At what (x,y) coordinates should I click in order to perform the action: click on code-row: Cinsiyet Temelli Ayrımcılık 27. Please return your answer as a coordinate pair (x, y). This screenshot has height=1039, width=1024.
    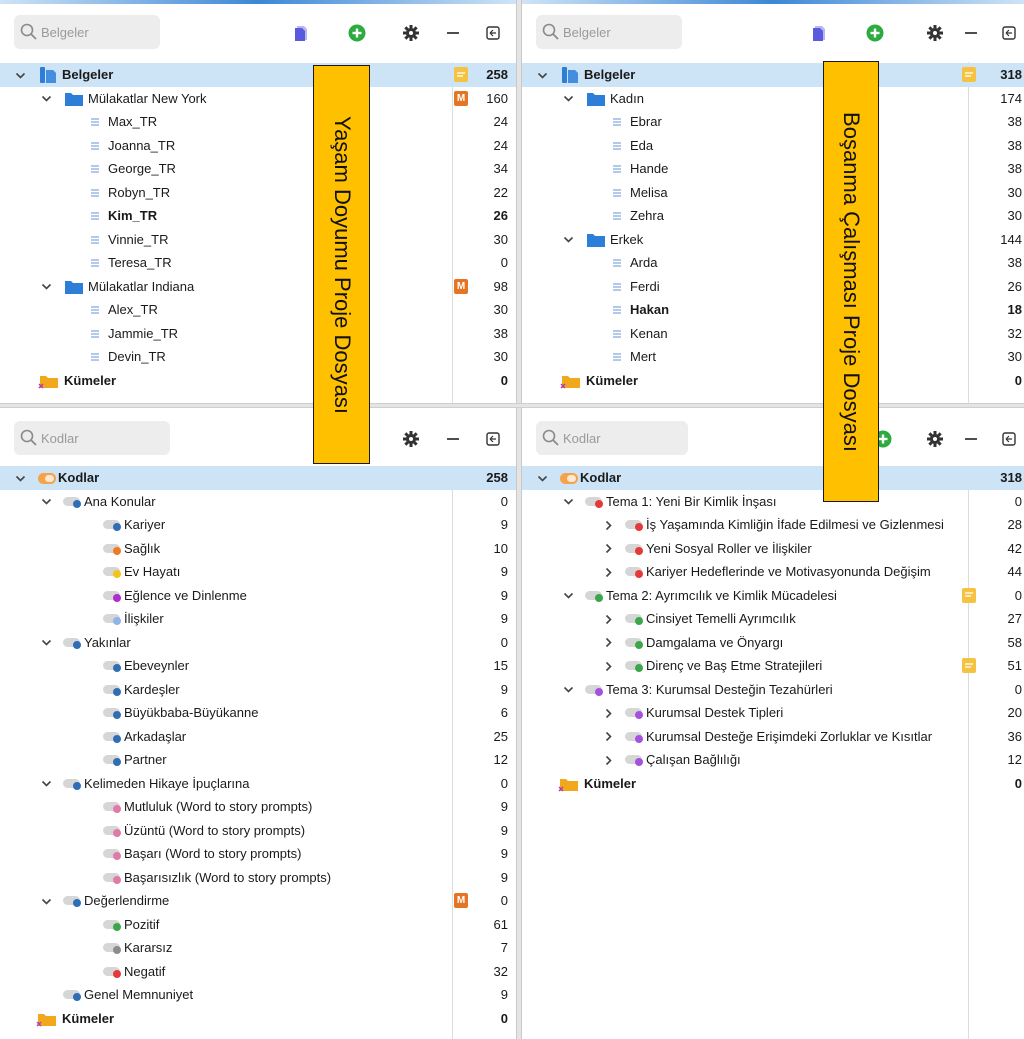
    Looking at the image, I should click on (773, 619).